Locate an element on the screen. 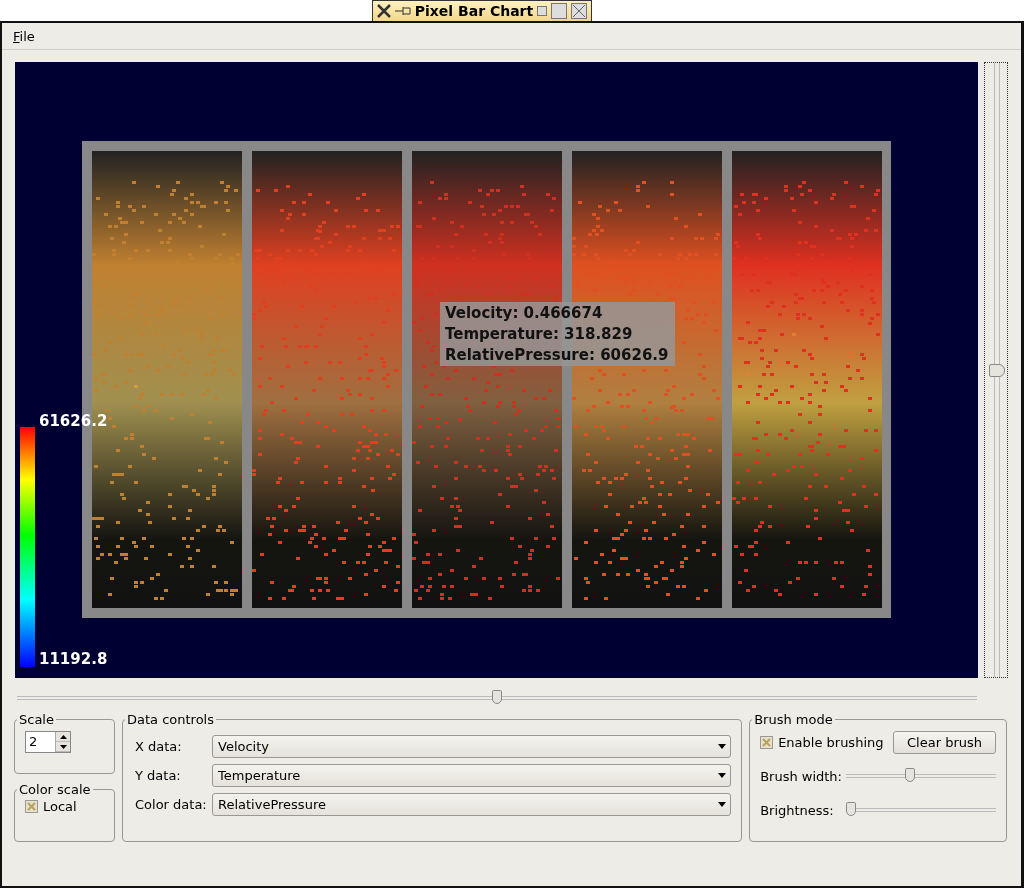 The image size is (1024, 888). tooltip-line: RelativePressure: 60626.9 is located at coordinates (557, 355).